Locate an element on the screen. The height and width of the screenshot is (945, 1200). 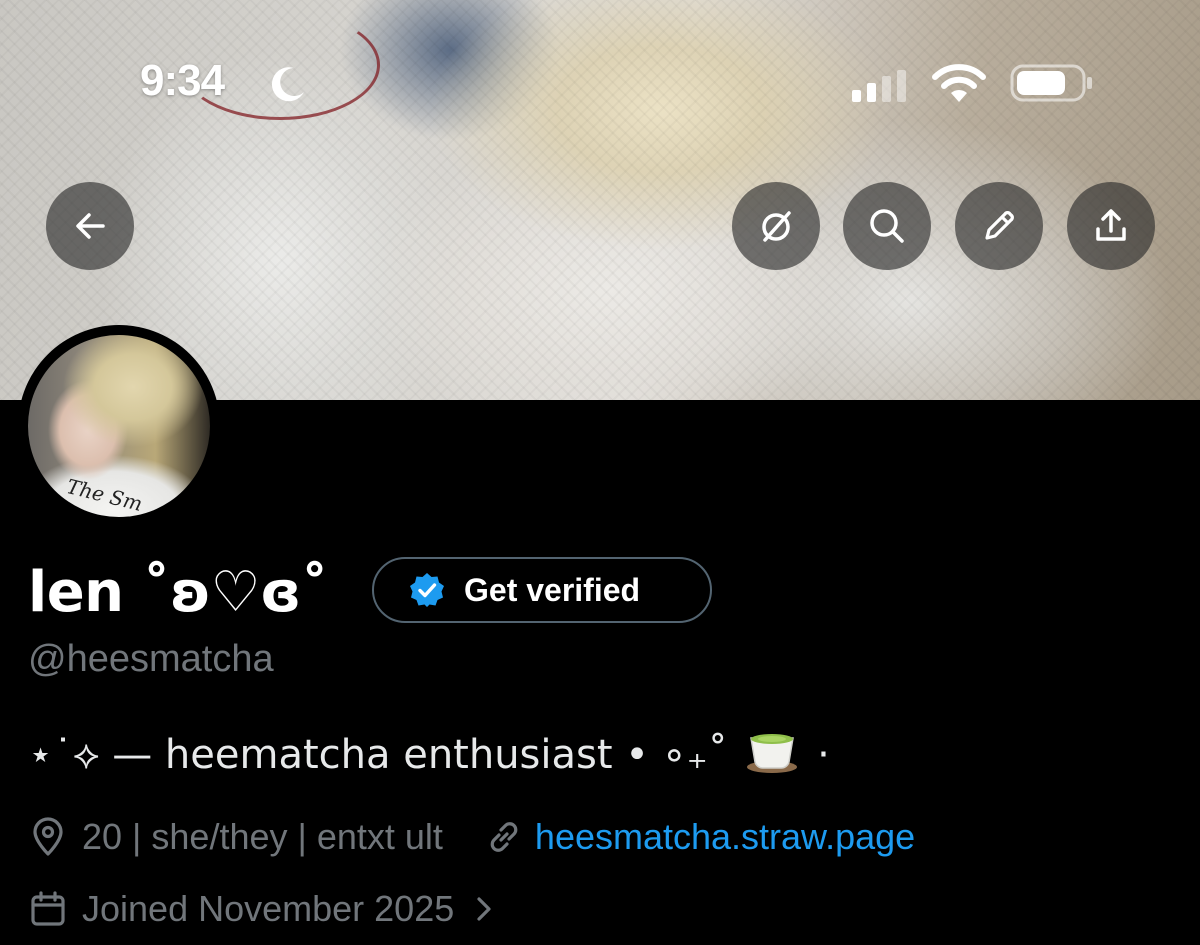
chevron-right-icon is located at coordinates (484, 909).